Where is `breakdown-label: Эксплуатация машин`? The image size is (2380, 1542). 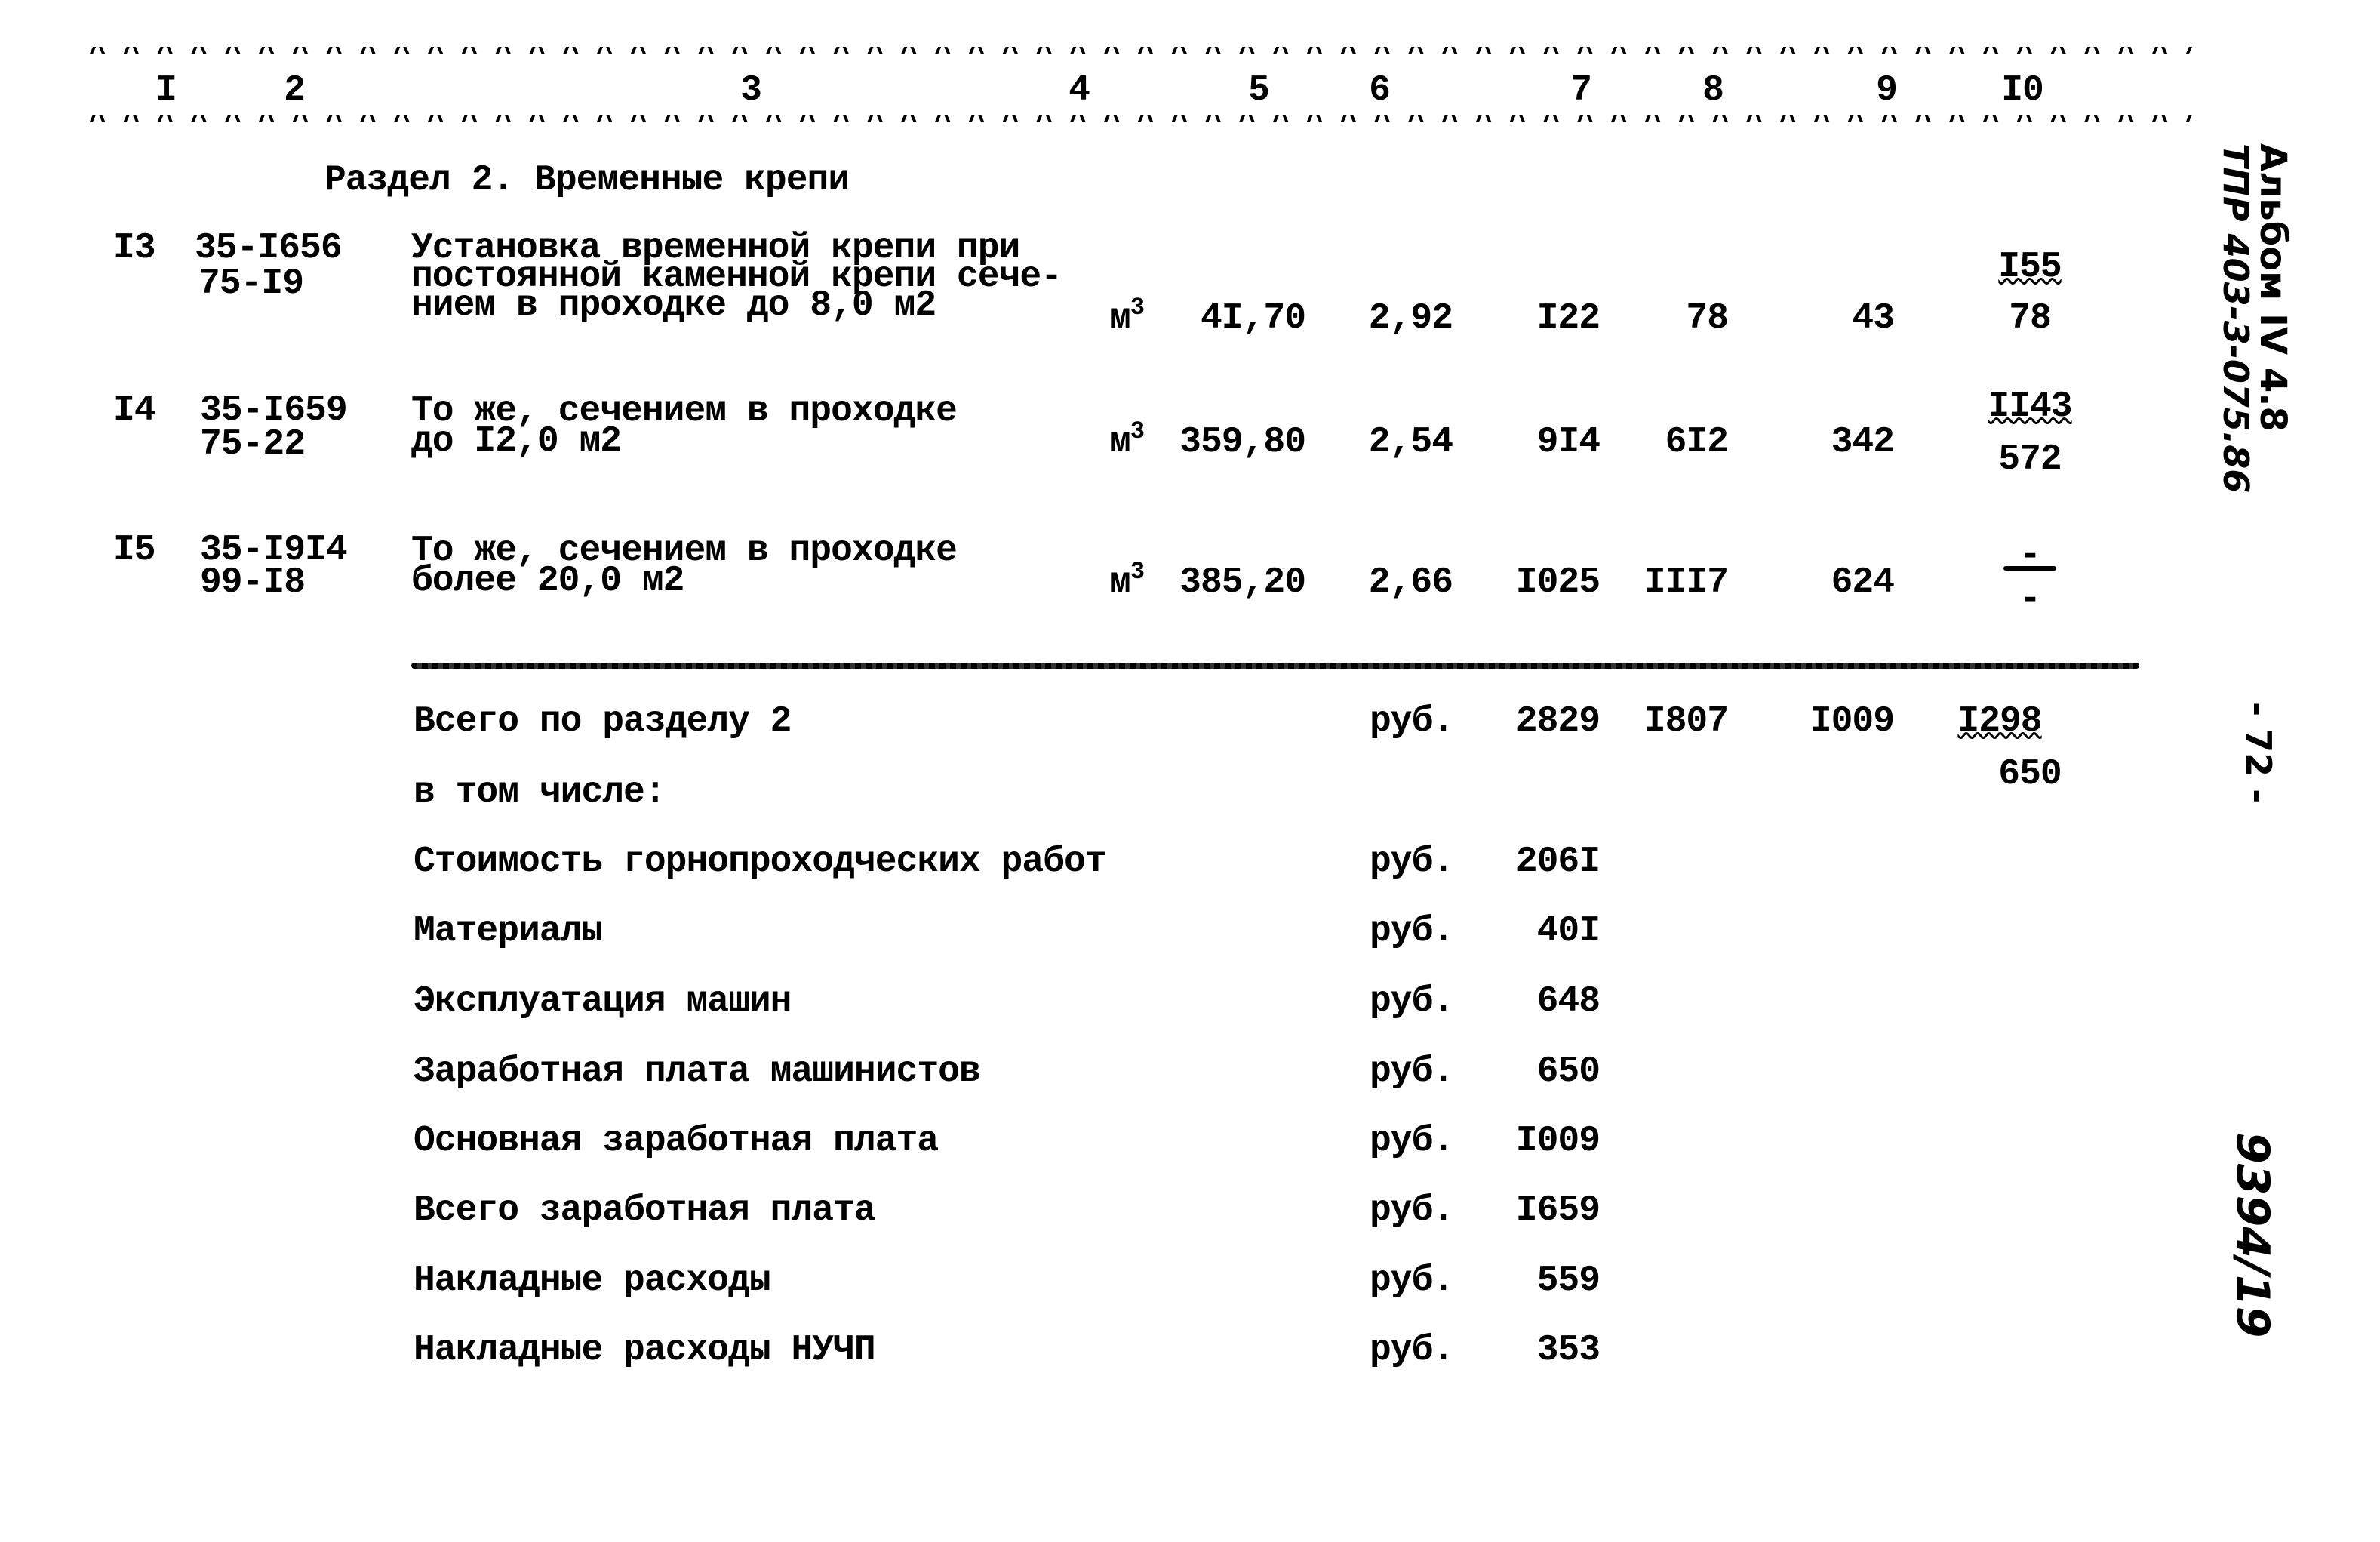 breakdown-label: Эксплуатация машин is located at coordinates (603, 1001).